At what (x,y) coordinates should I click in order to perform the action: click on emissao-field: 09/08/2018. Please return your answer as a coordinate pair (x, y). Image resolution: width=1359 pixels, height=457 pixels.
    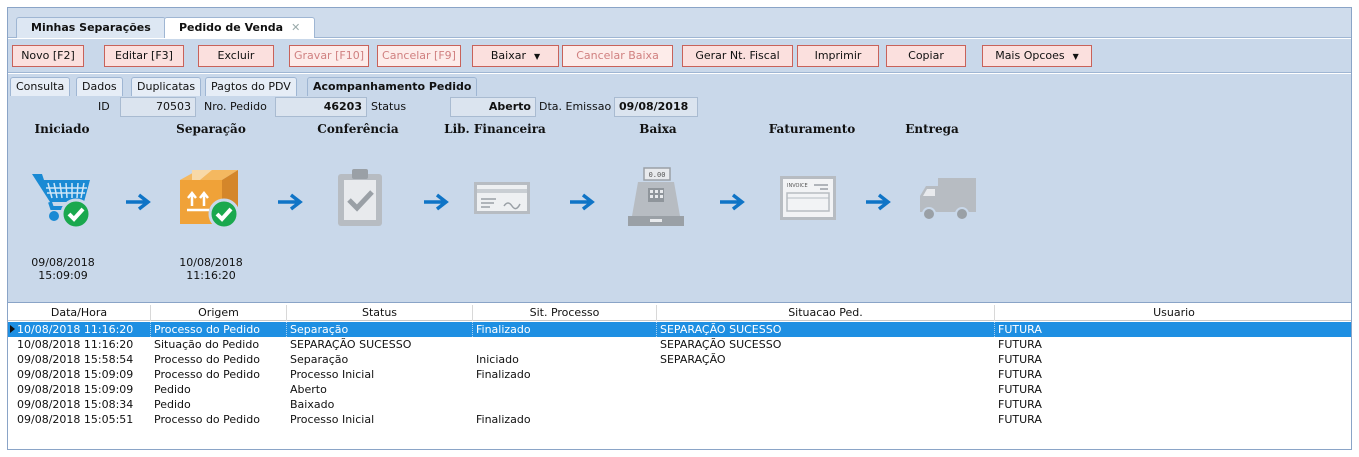
    Looking at the image, I should click on (656, 107).